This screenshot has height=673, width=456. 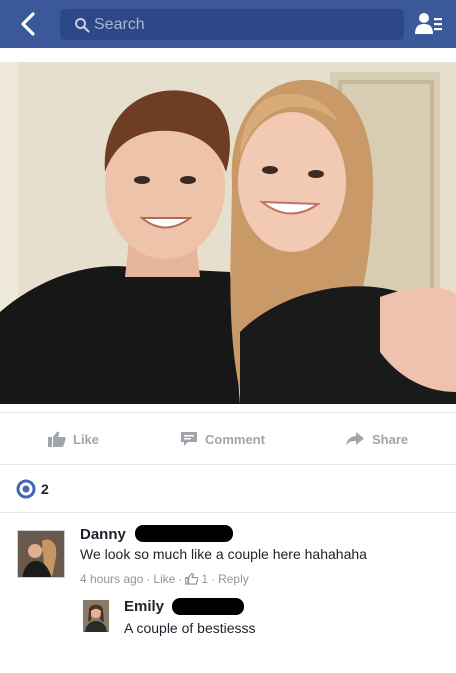 What do you see at coordinates (82, 25) in the screenshot?
I see `search-icon` at bounding box center [82, 25].